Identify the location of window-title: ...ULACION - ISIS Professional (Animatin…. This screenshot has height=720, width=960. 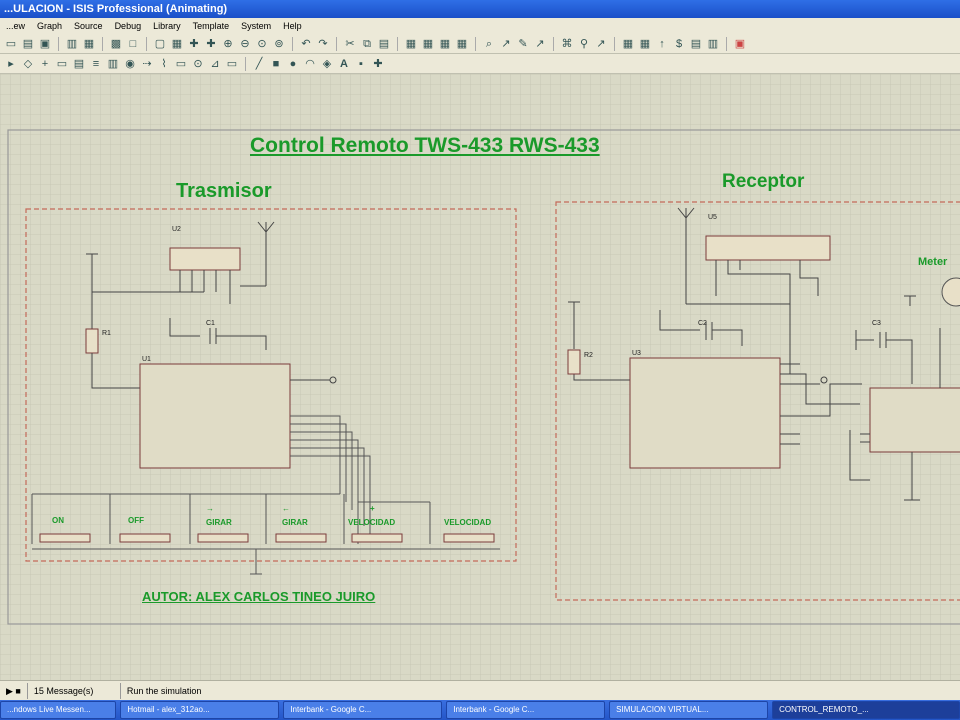
(116, 9).